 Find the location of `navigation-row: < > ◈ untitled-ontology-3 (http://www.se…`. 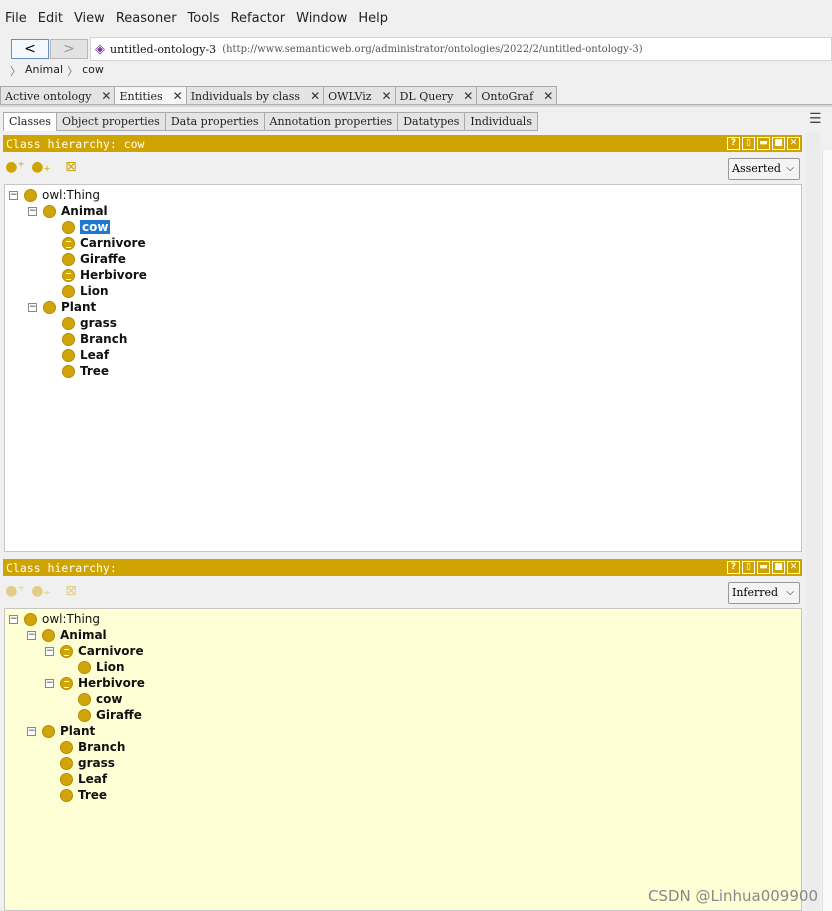

navigation-row: < > ◈ untitled-ontology-3 (http://www.se… is located at coordinates (421, 49).